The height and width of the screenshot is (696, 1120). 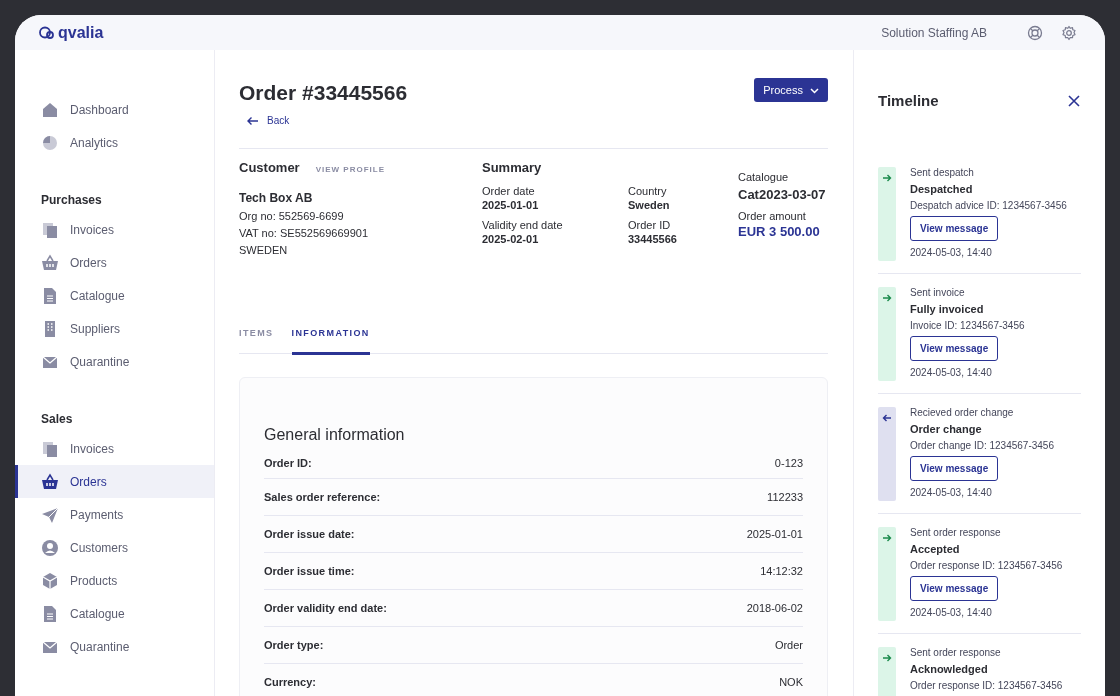 I want to click on event-status: Fully invoiced, so click(x=947, y=309).